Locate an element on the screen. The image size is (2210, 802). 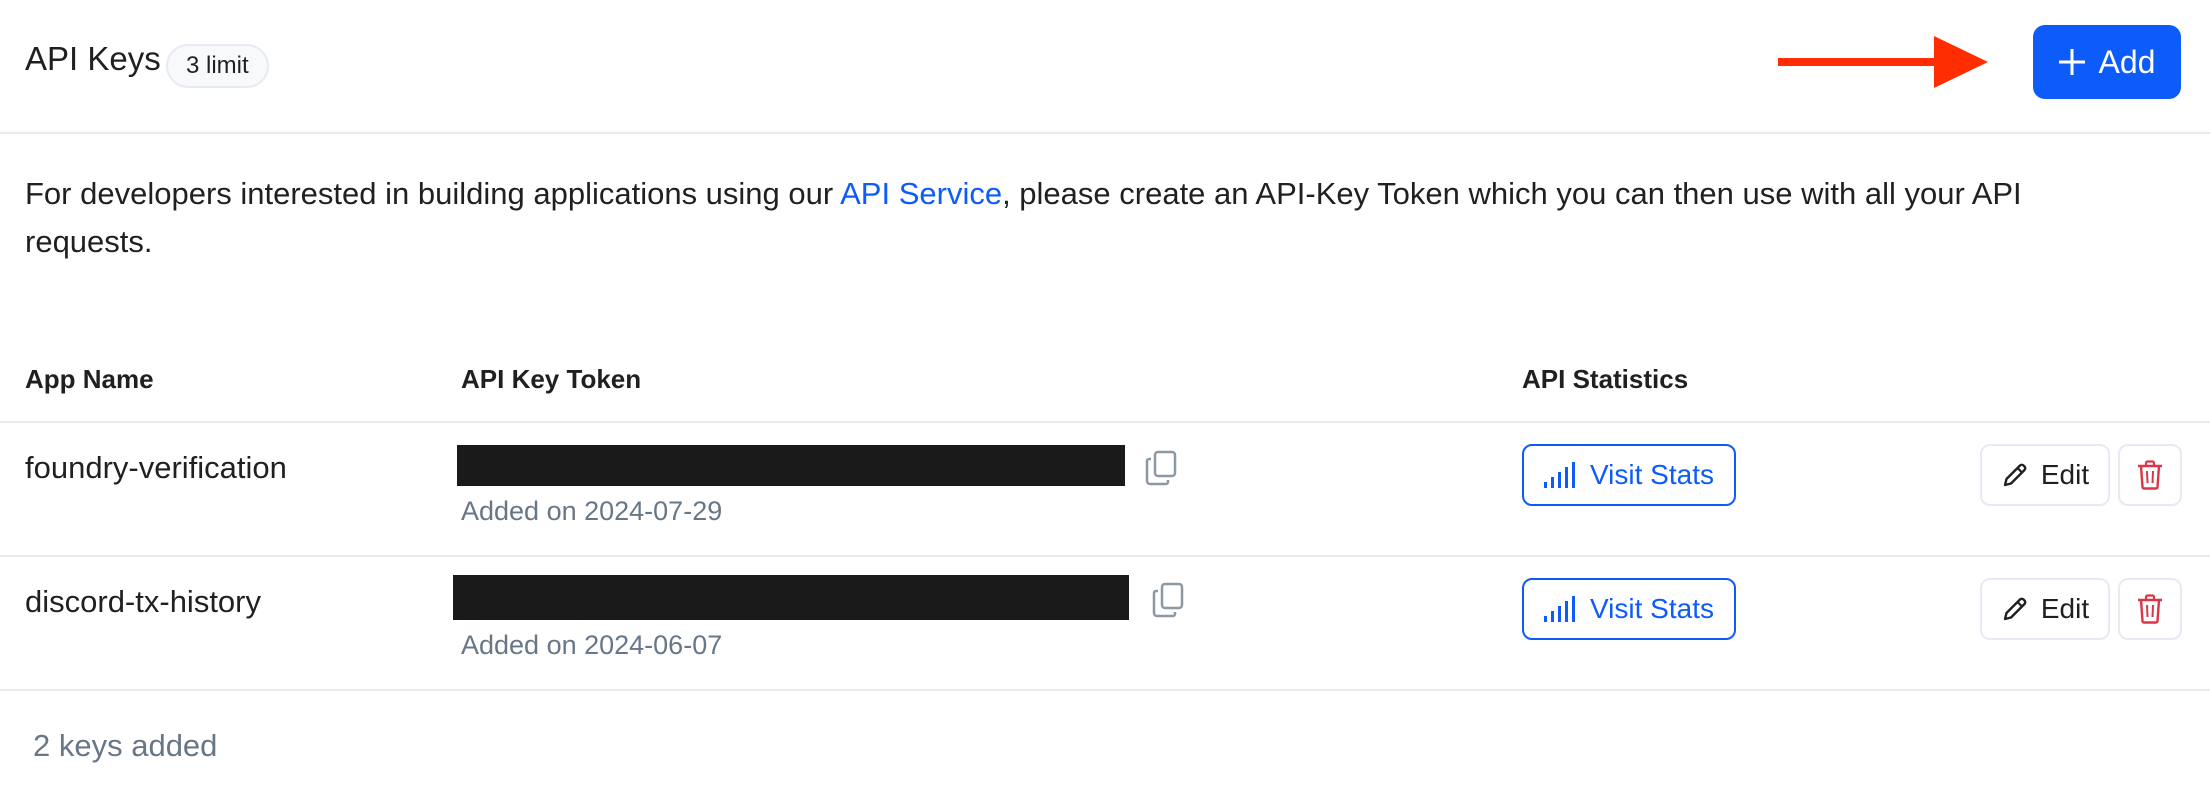
added-date: Added on 2024-06-07 is located at coordinates (592, 645).